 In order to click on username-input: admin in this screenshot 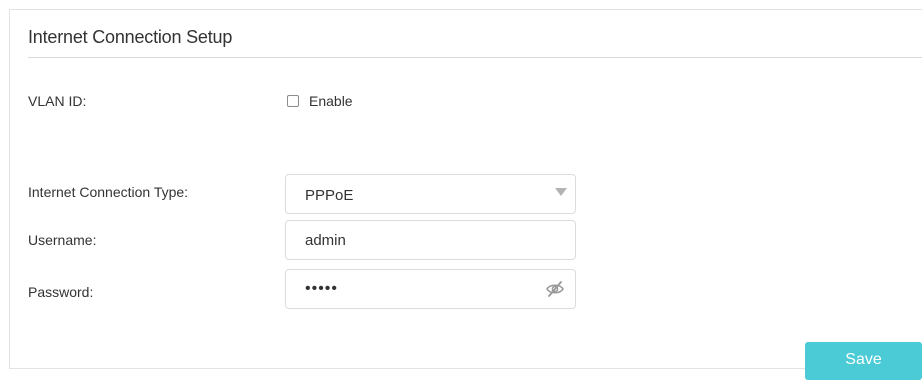, I will do `click(430, 240)`.